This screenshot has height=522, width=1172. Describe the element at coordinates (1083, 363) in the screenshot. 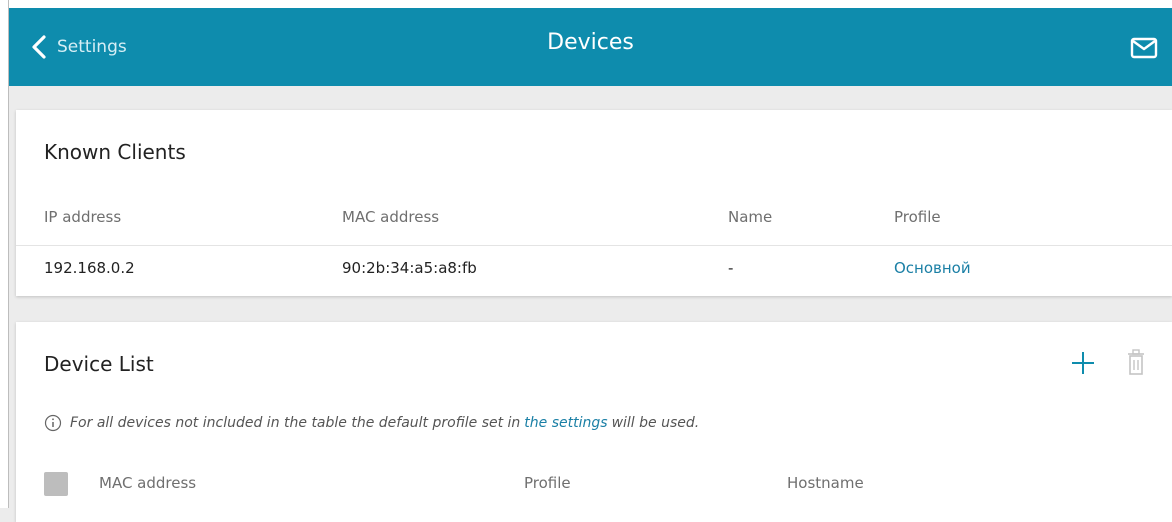

I see `plus-icon` at that location.